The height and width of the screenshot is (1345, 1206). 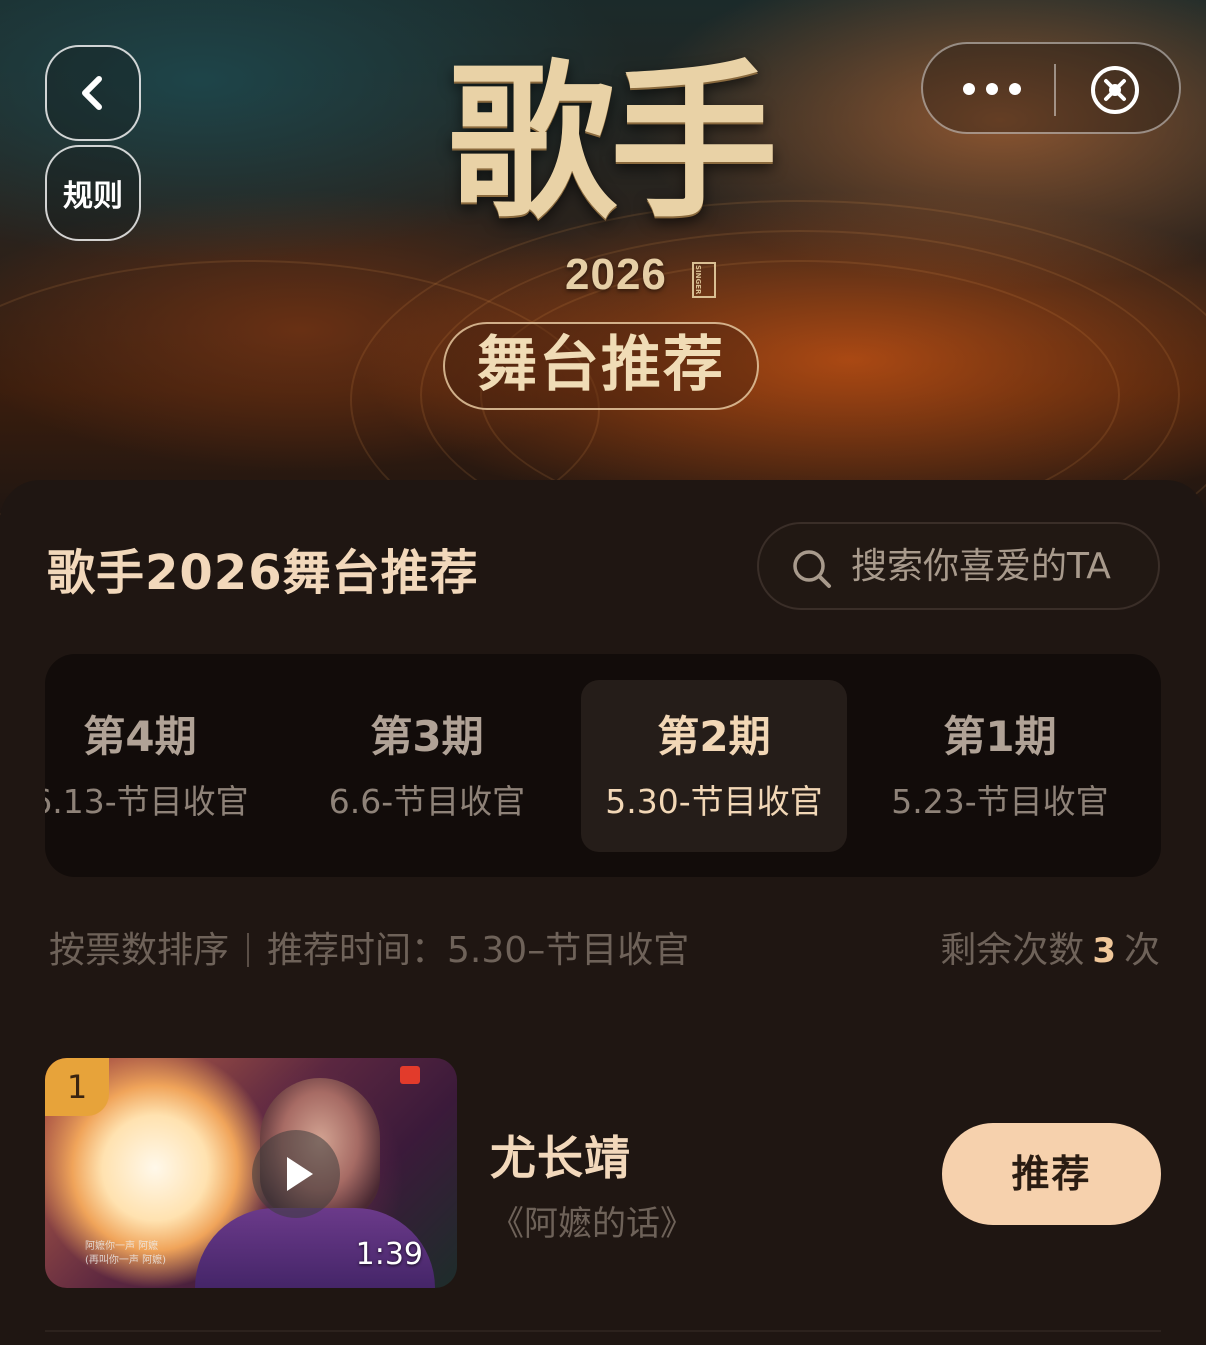 I want to click on video-thumbnail: 阿嬷你一声 阿嬷 (再叫你一声 阿嬷) 1 1:39, so click(x=251, y=1173).